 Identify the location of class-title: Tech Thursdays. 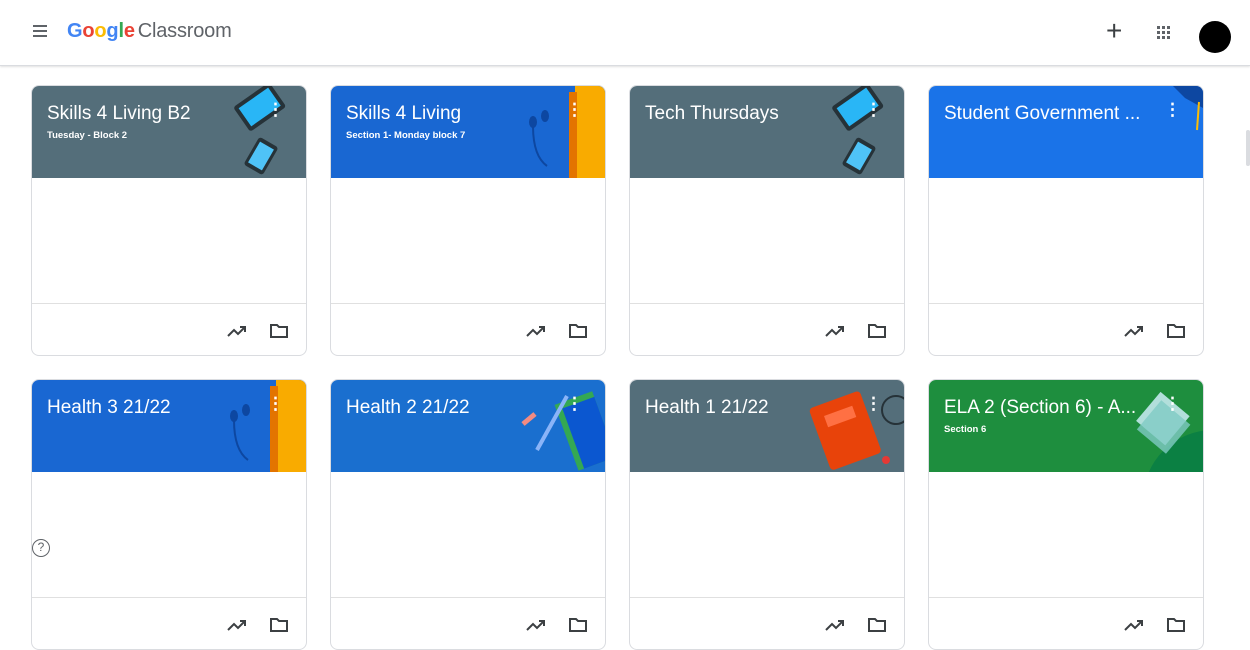
(750, 114).